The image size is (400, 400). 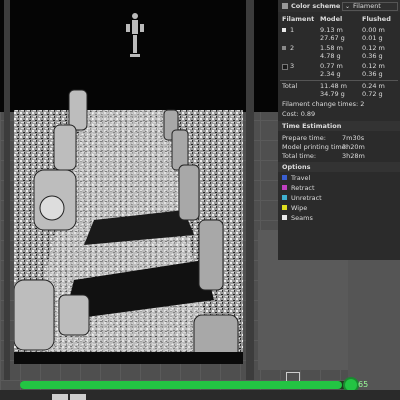 I want to click on option-label: Seams, so click(x=302, y=218).